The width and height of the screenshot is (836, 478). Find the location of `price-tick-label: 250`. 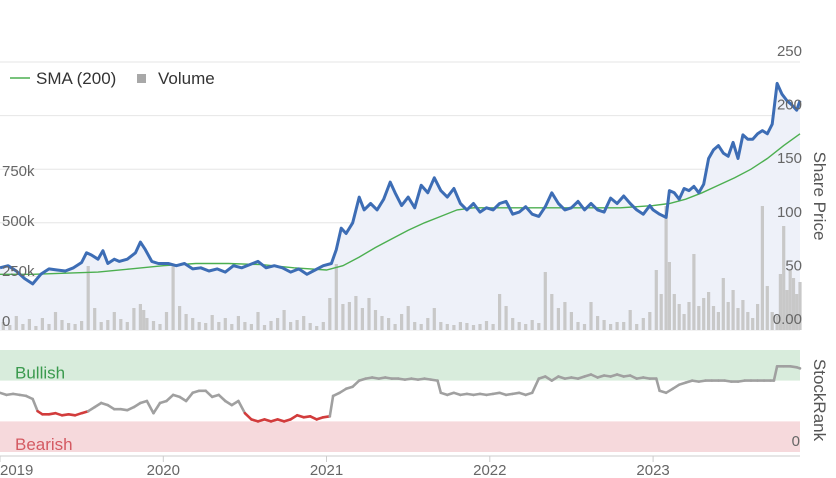

price-tick-label: 250 is located at coordinates (789, 51).